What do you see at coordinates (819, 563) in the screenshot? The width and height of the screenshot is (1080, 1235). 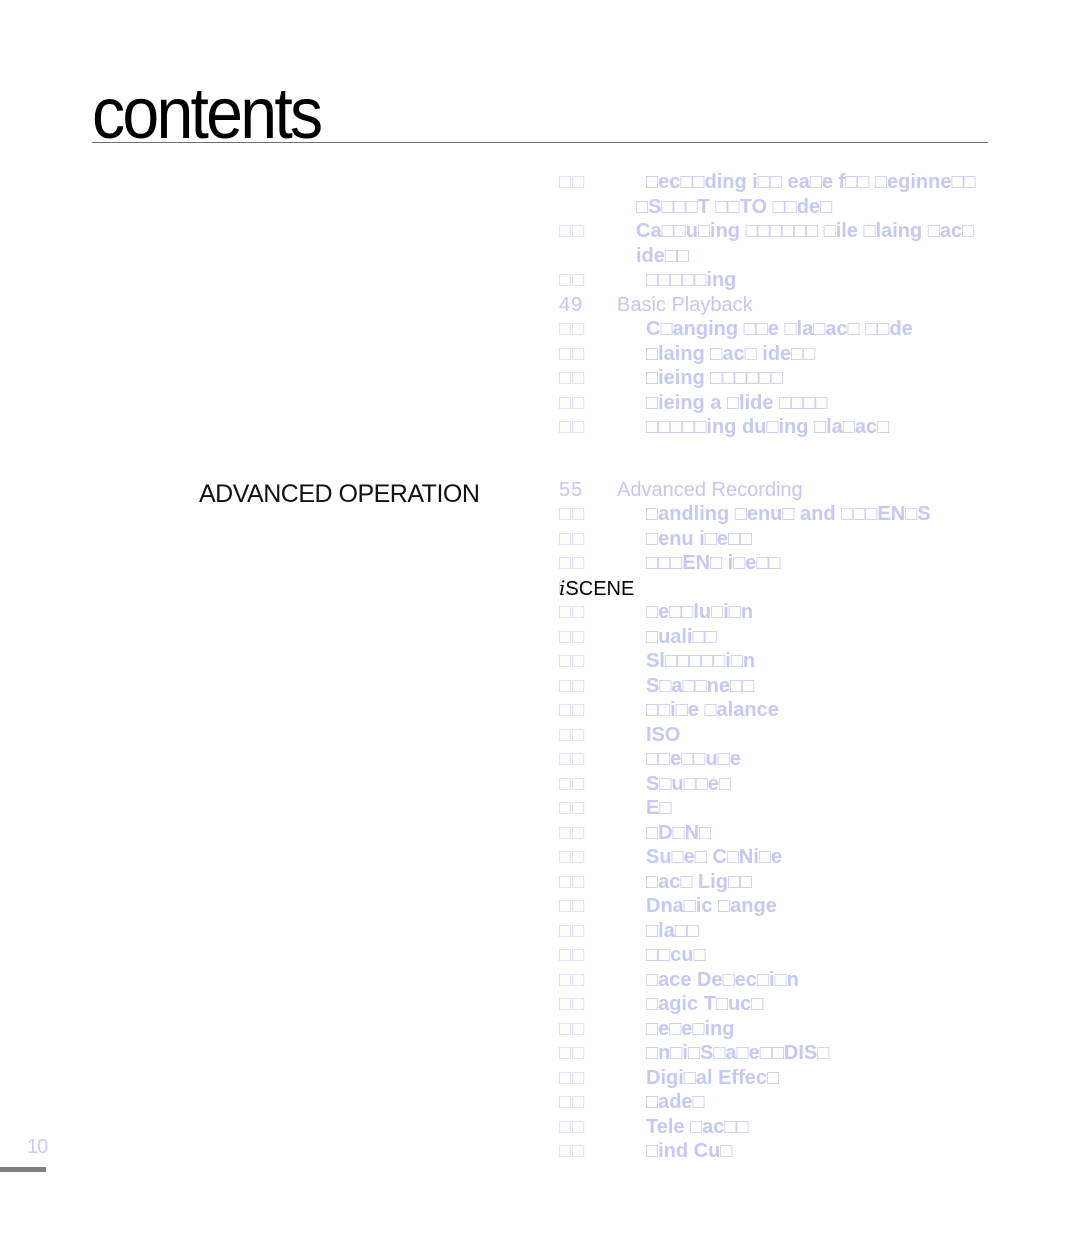 I see `toc-entry: □□ □□□EN□ i□e□□` at bounding box center [819, 563].